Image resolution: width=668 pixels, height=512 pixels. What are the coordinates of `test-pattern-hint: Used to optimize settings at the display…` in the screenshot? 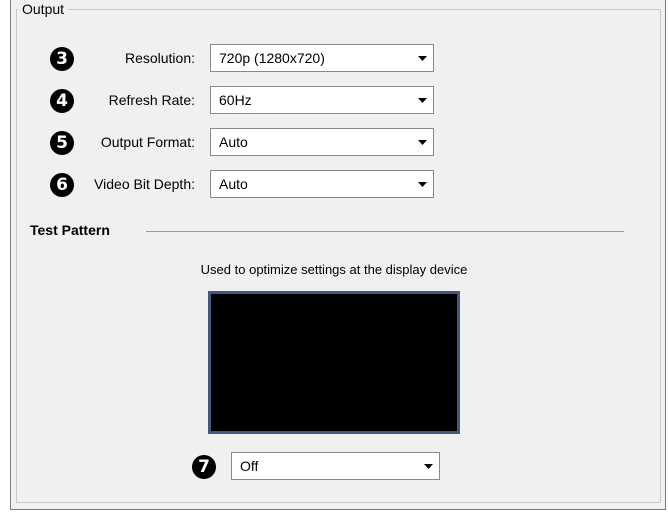 It's located at (334, 269).